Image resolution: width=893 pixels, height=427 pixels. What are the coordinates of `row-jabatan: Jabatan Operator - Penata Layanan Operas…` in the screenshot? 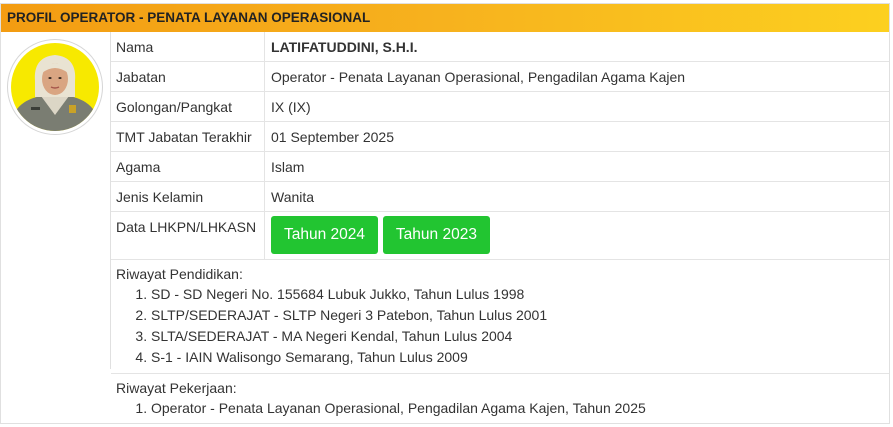 It's located at (500, 77).